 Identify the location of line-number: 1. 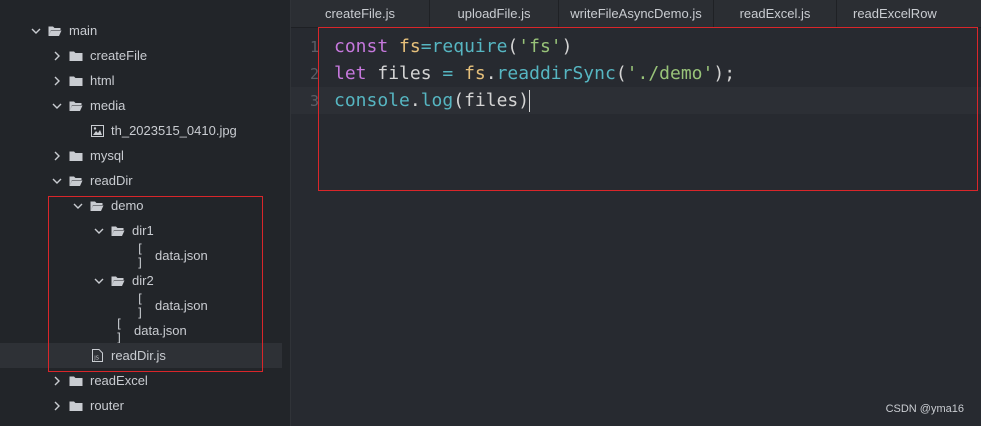
(314, 46).